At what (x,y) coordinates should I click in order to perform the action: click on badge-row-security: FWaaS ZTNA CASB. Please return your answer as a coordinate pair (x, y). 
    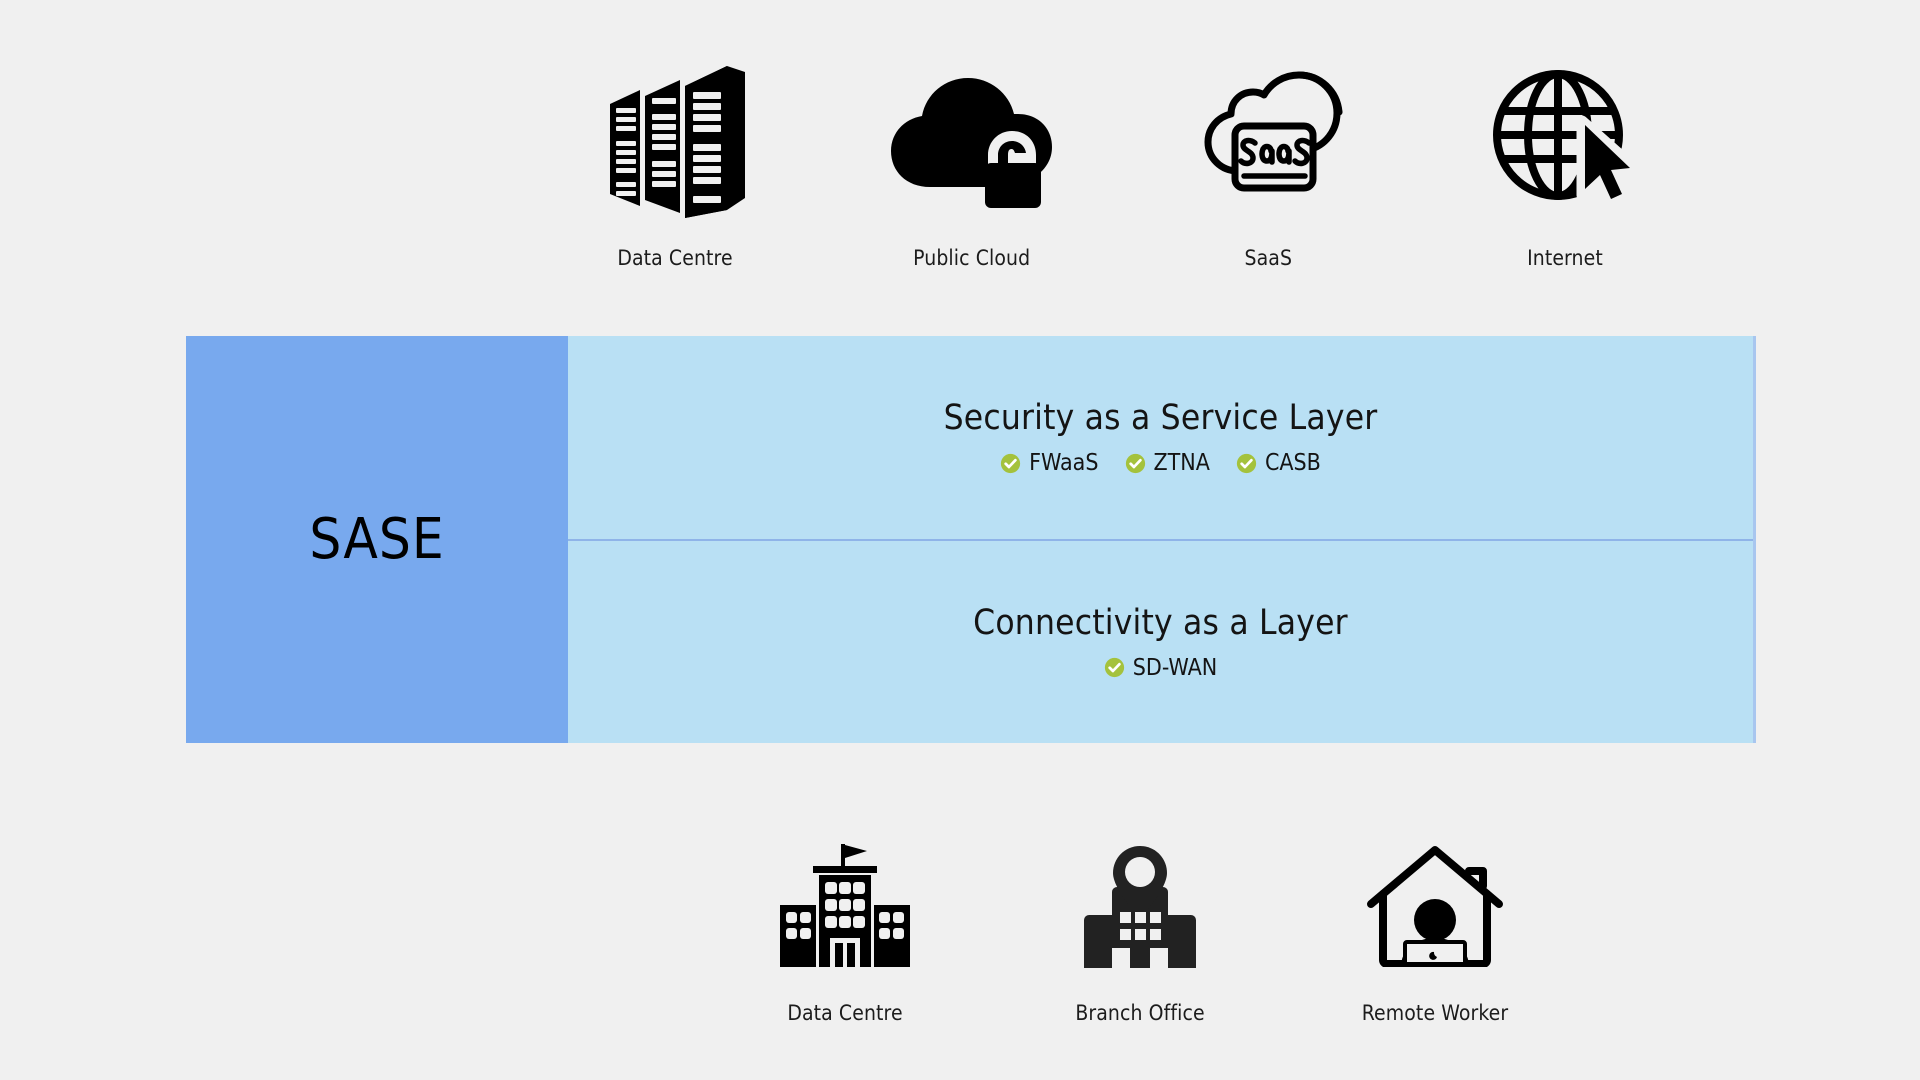
    Looking at the image, I should click on (1160, 463).